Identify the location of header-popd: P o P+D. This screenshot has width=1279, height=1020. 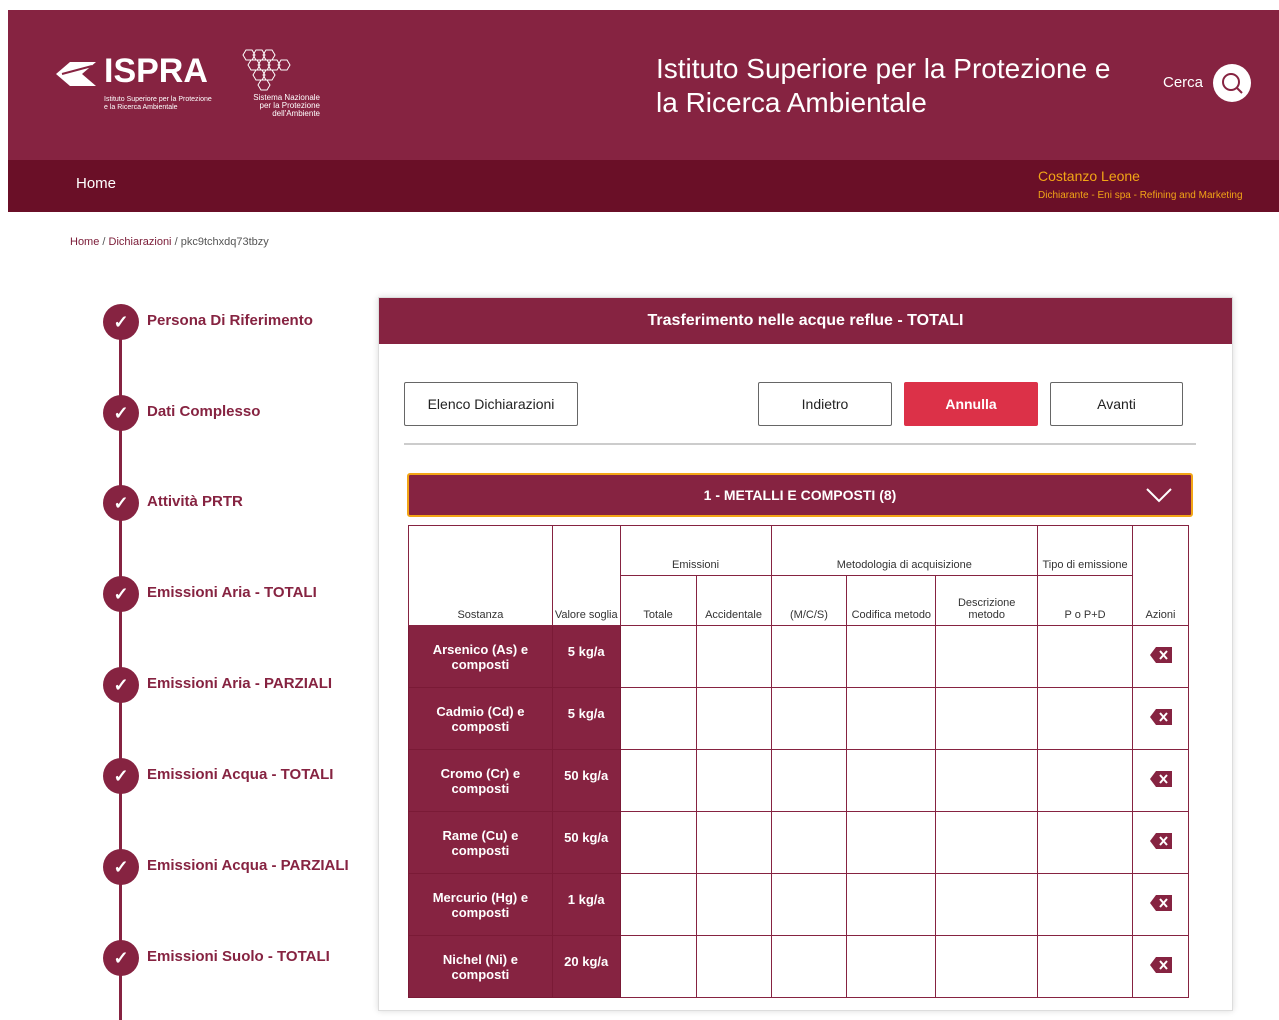
(1085, 600).